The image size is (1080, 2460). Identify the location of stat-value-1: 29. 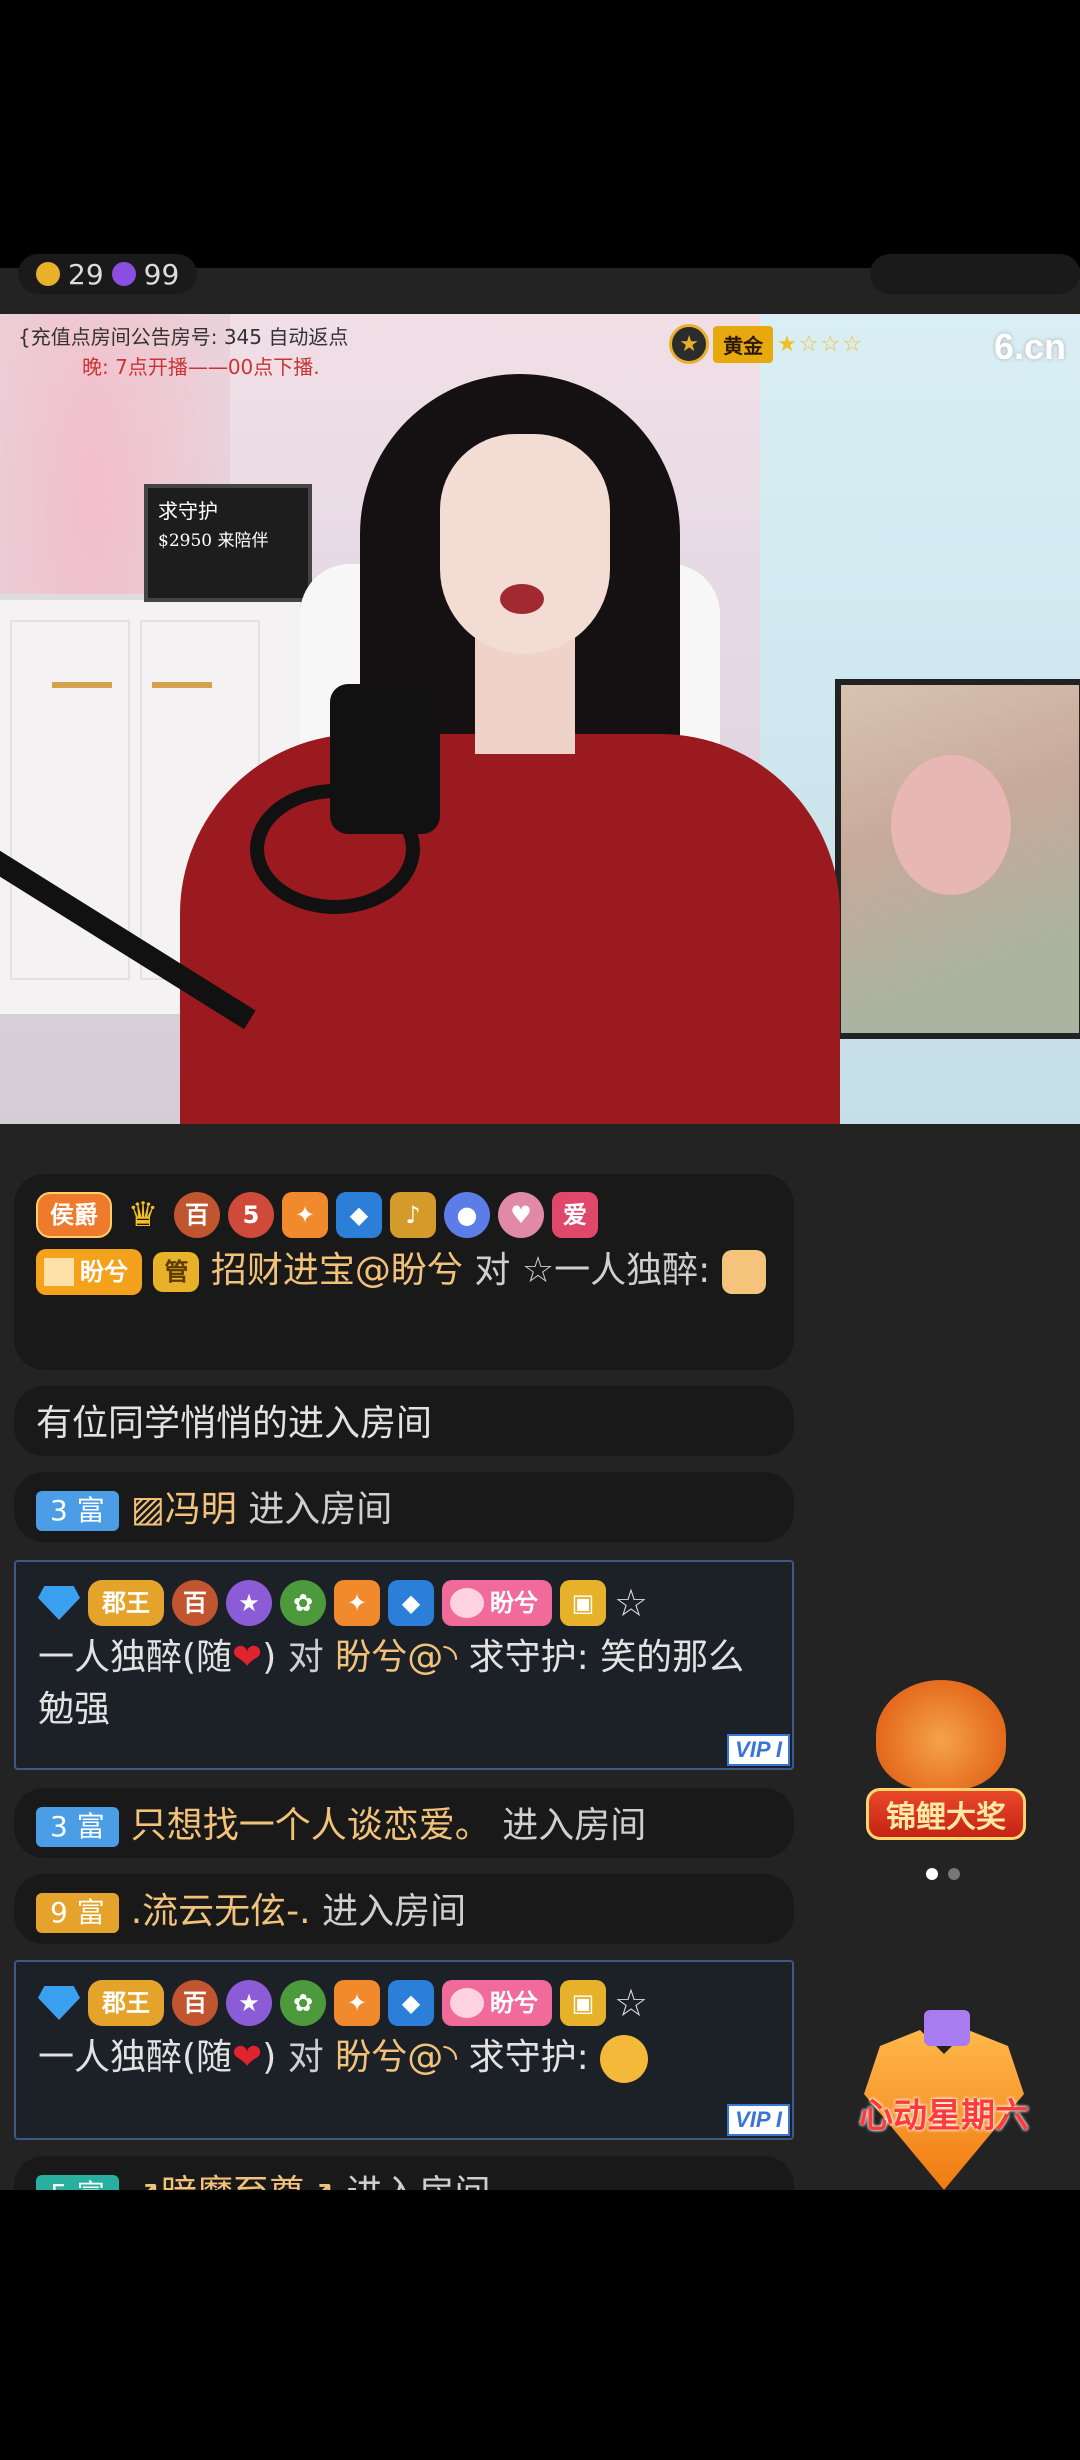
(86, 274).